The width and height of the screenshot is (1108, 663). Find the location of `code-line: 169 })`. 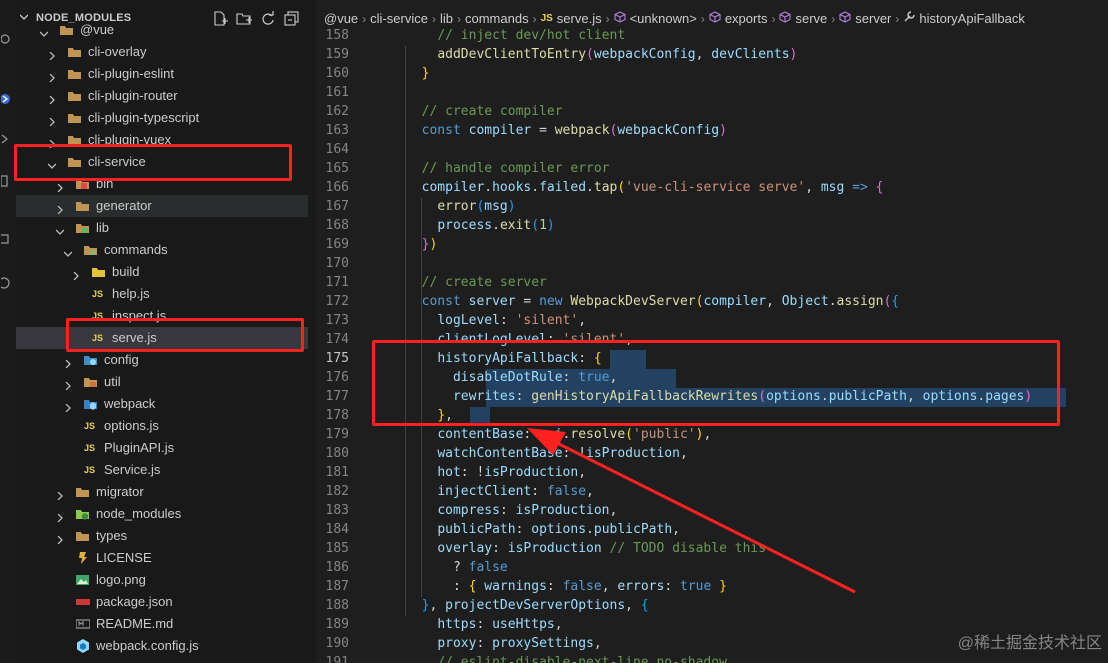

code-line: 169 }) is located at coordinates (712, 245).